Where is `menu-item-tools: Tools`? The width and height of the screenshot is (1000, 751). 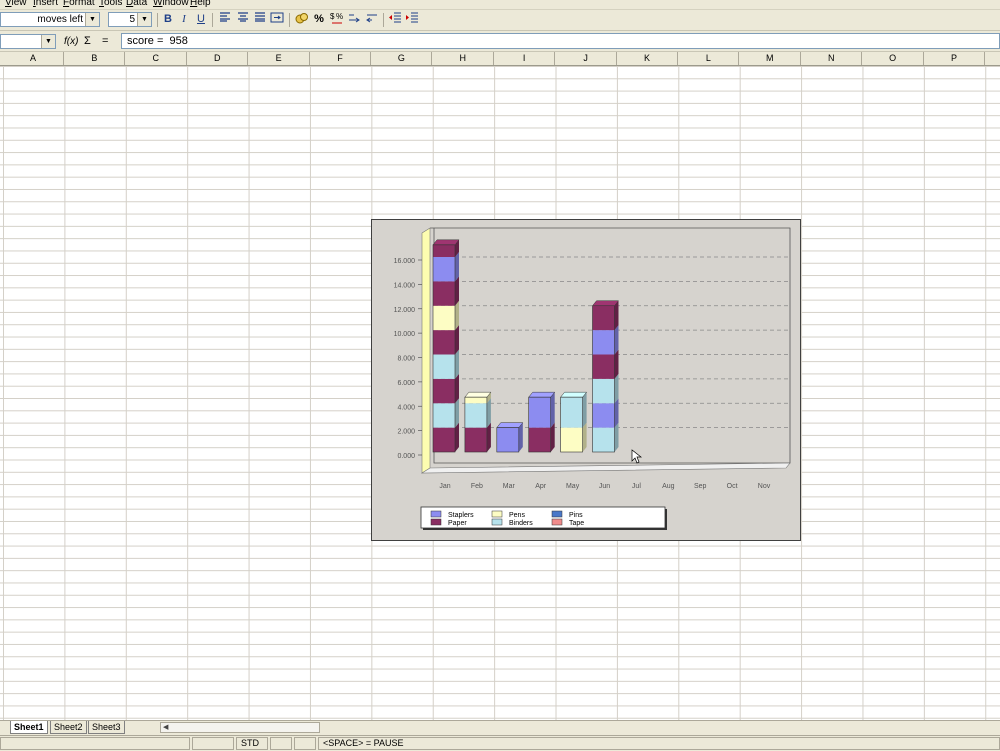
menu-item-tools: Tools is located at coordinates (110, 4).